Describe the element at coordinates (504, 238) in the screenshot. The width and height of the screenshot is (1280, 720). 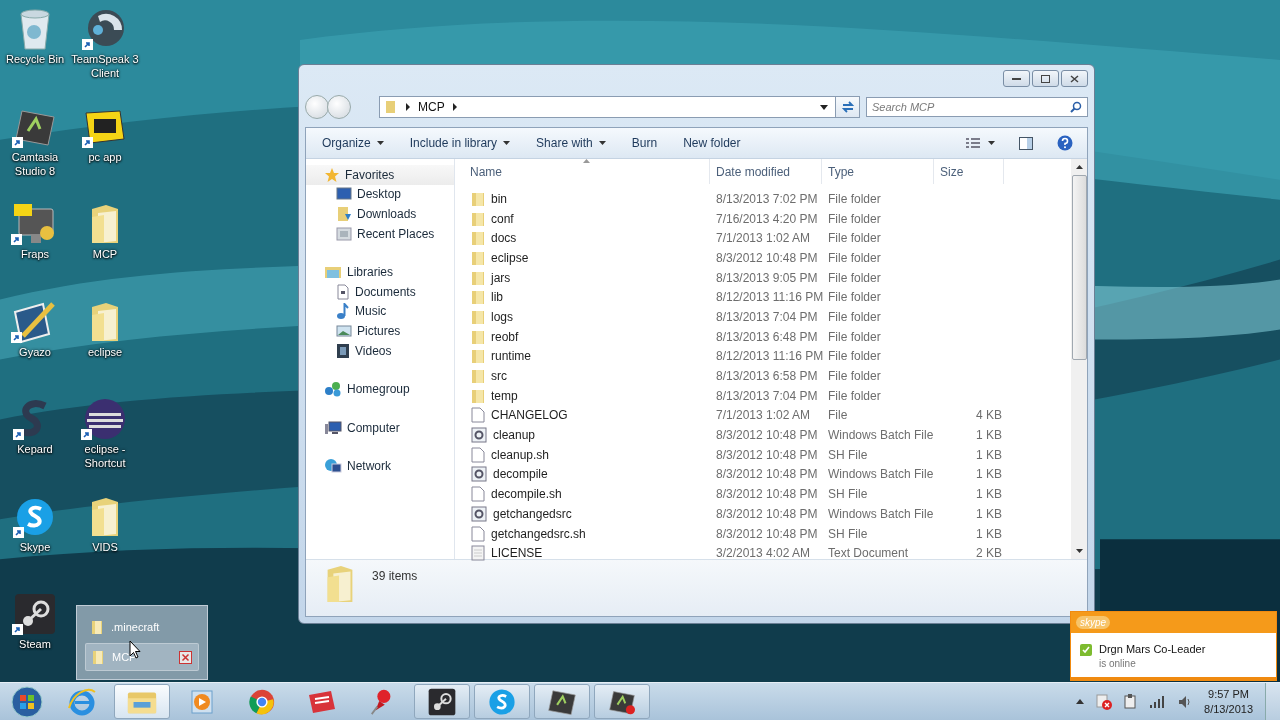
I see `file-name: docs` at that location.